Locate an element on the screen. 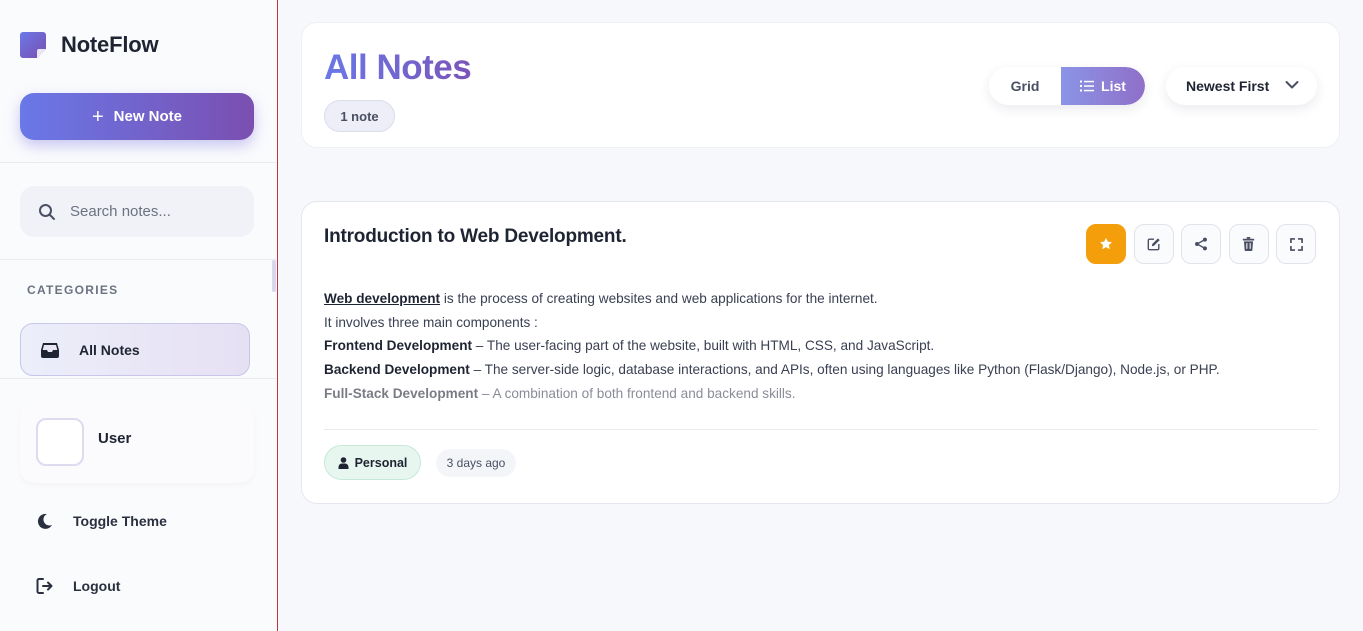 This screenshot has height=631, width=1363. search-icon is located at coordinates (47, 211).